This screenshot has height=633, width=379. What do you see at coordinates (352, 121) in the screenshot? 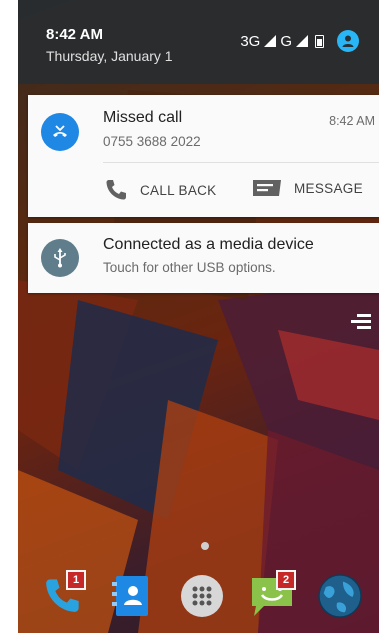
I see `notification-time: 8:42 AM` at bounding box center [352, 121].